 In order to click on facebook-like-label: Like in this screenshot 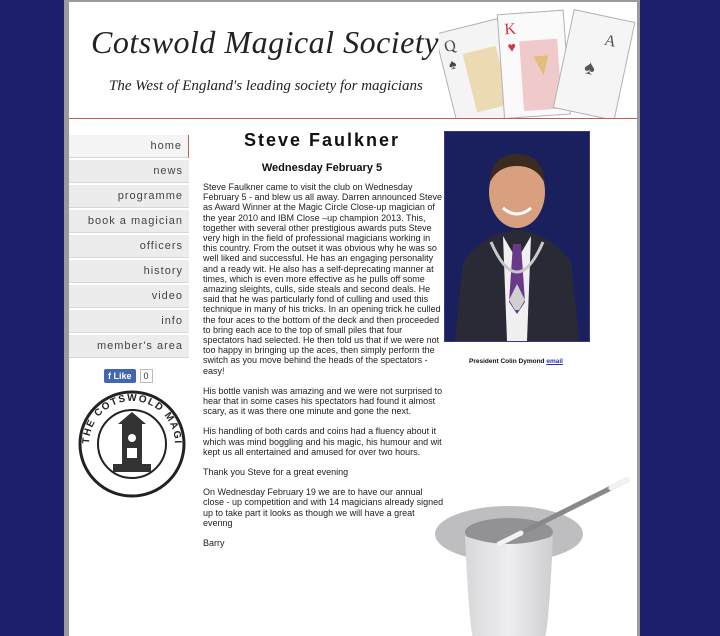, I will do `click(122, 376)`.